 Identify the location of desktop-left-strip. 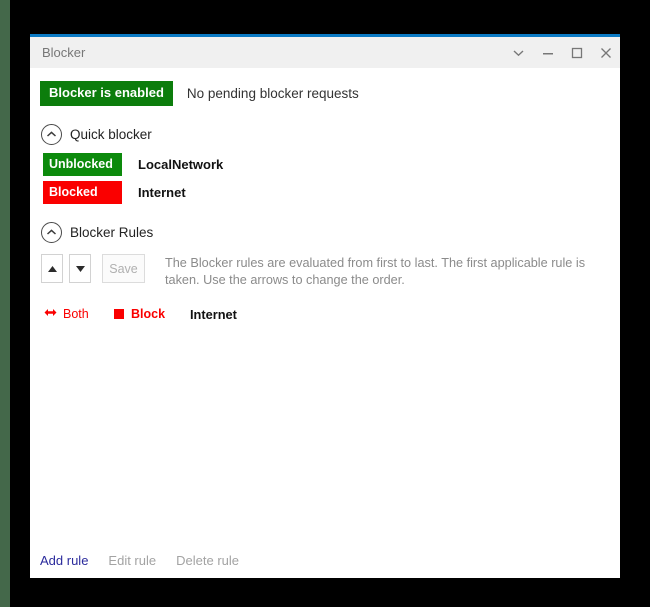
(5, 303).